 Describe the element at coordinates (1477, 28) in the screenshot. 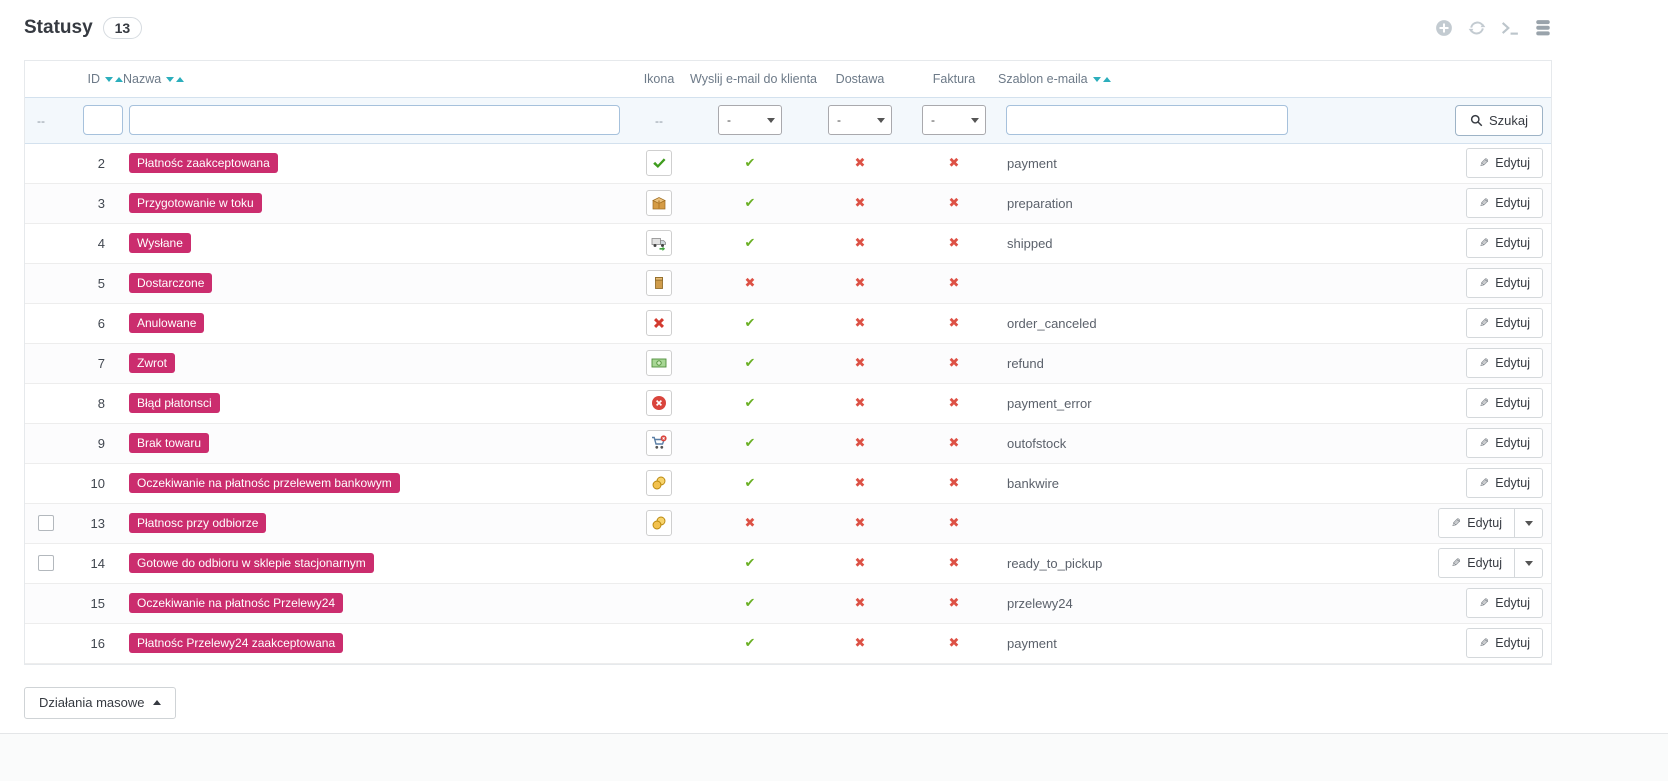

I see `refresh-icon` at that location.